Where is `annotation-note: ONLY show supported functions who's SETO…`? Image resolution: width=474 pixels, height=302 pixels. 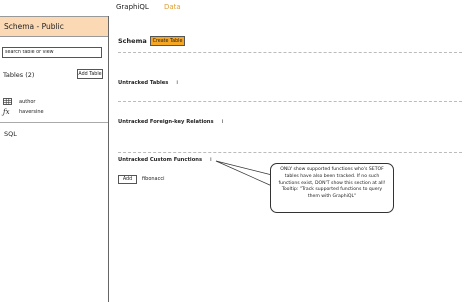 annotation-note: ONLY show supported functions who's SETO… is located at coordinates (332, 188).